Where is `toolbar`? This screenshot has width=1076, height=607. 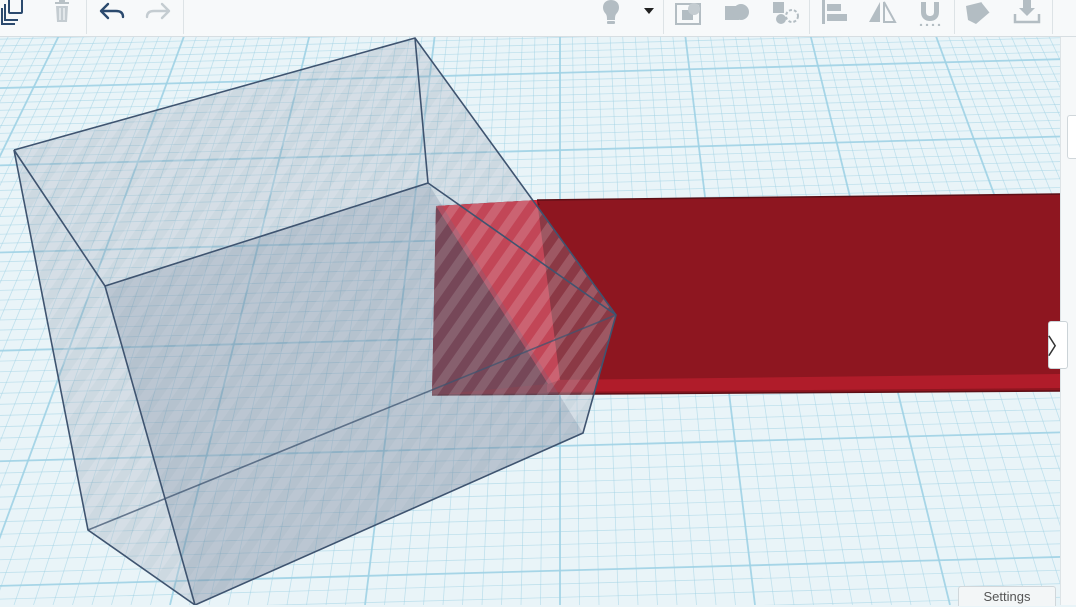 toolbar is located at coordinates (538, 18).